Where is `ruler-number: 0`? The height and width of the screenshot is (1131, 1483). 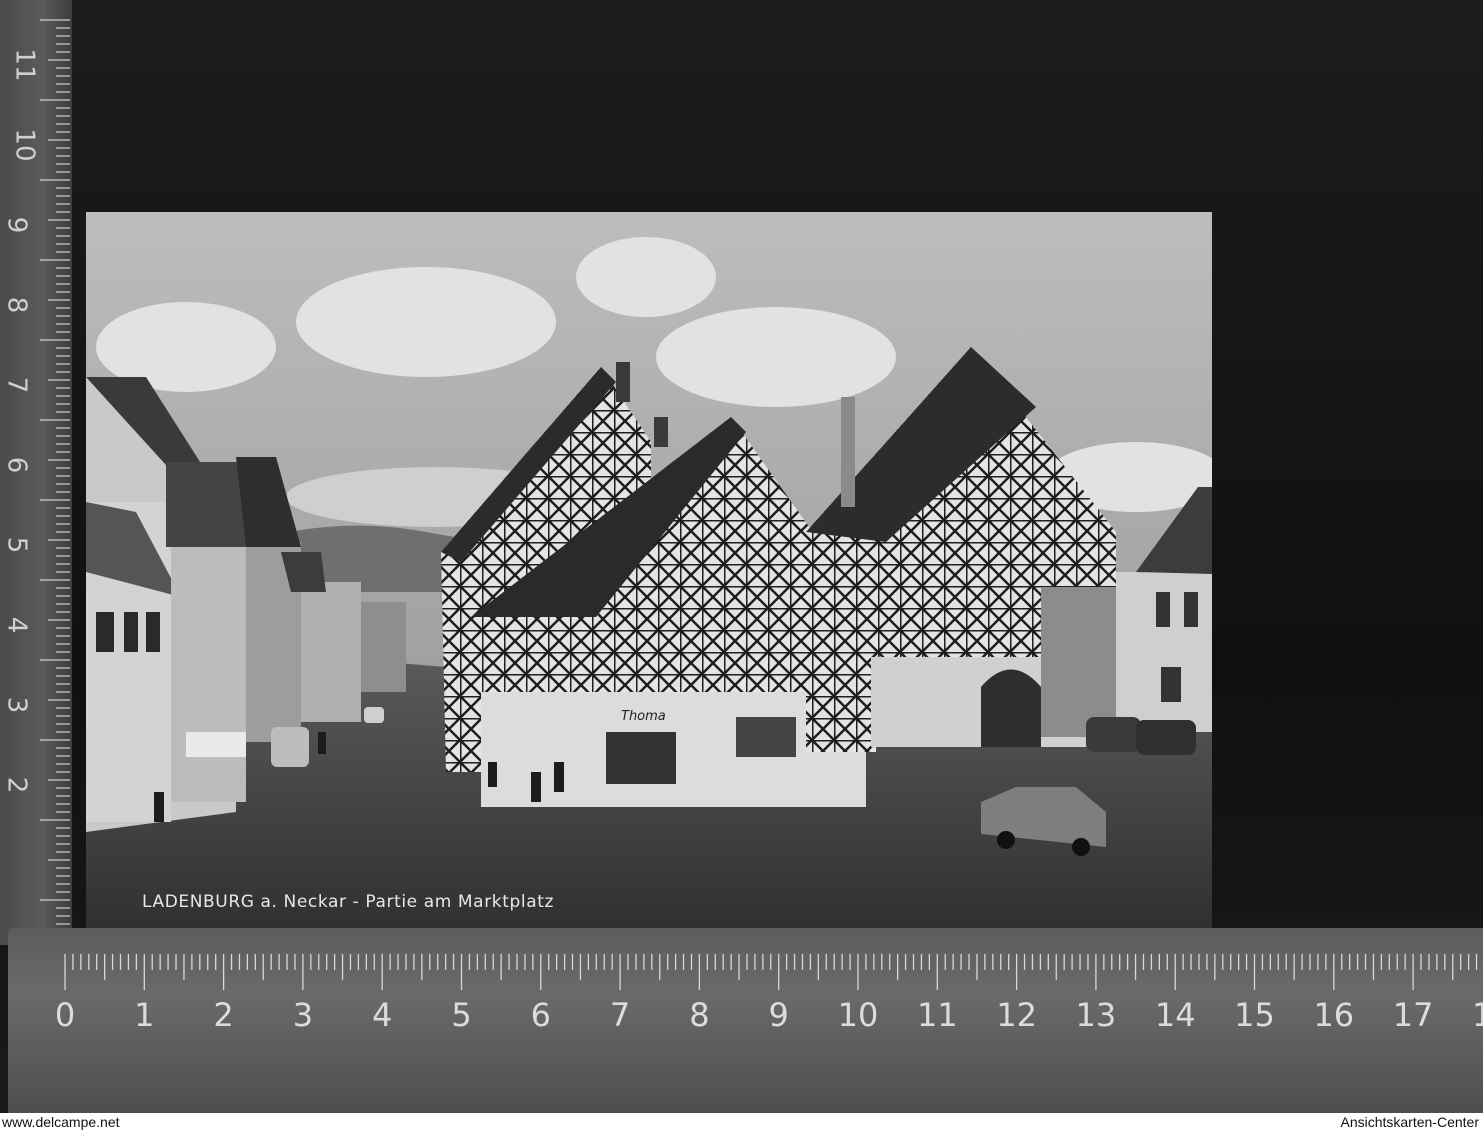
ruler-number: 0 is located at coordinates (65, 1015).